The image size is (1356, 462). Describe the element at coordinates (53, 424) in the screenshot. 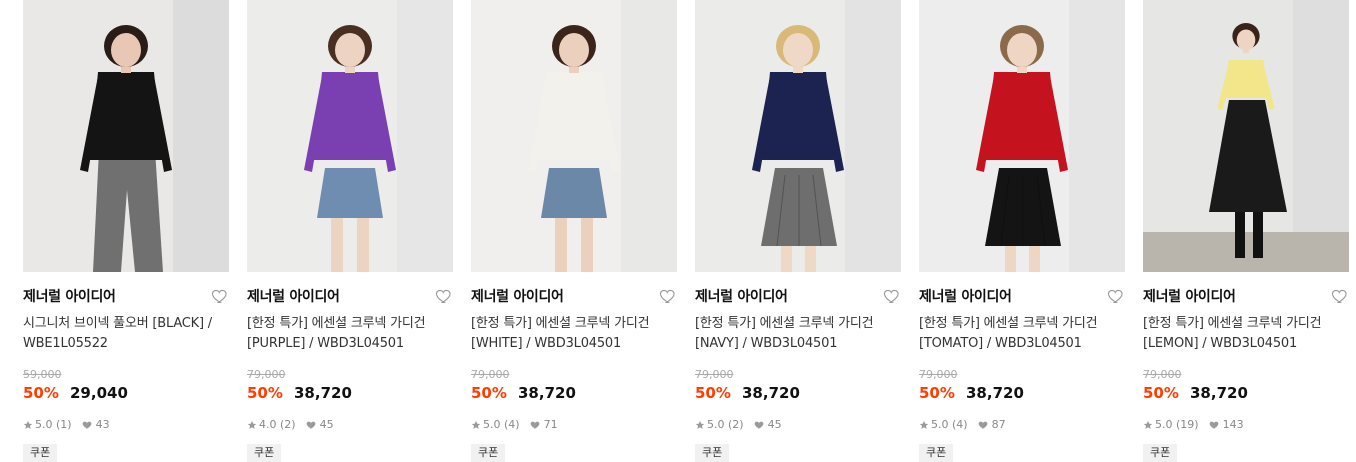

I see `rating-text: 5.0 (1)` at that location.